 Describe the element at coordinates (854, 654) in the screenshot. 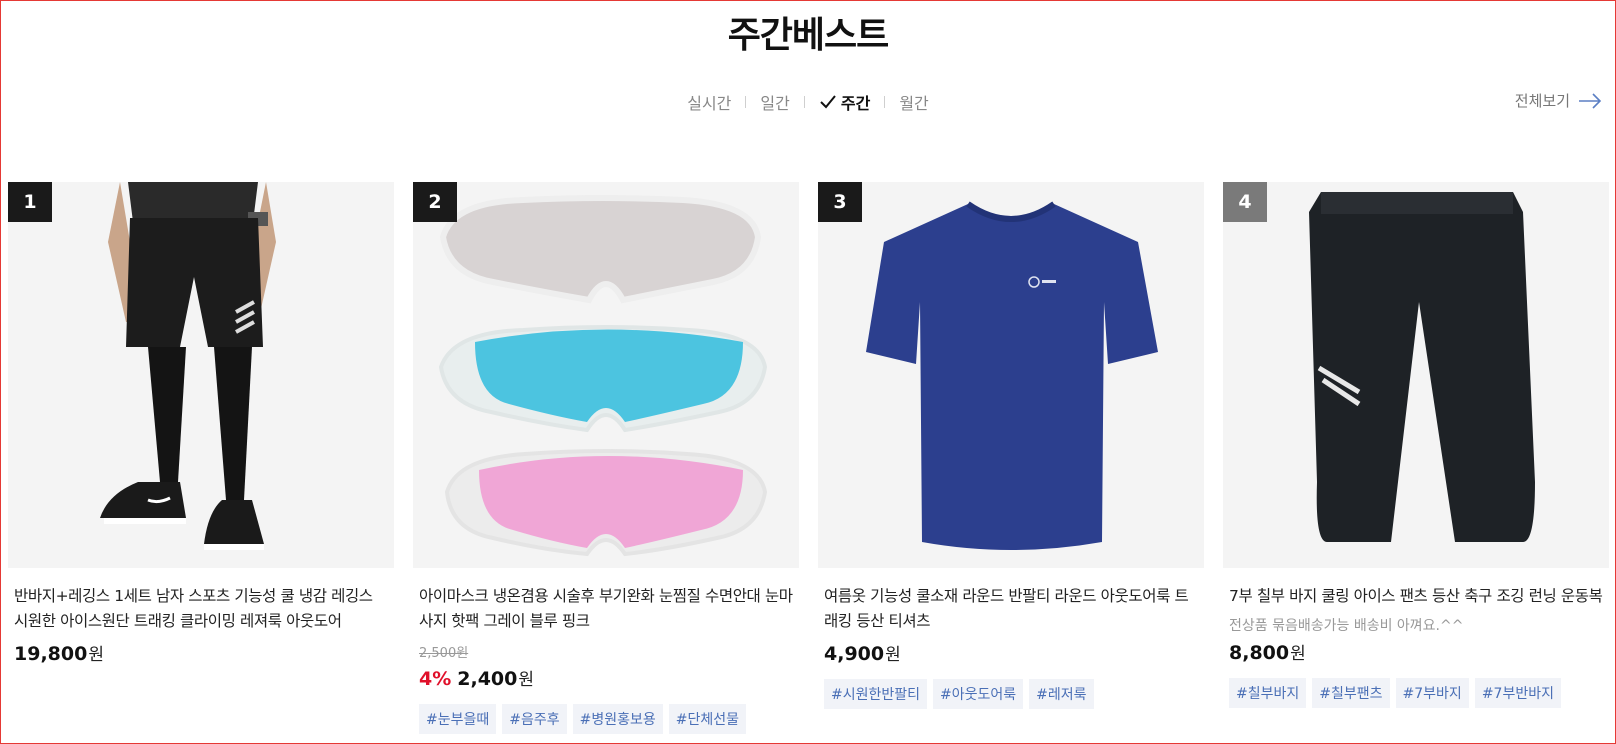

I see `price: 4,900` at that location.